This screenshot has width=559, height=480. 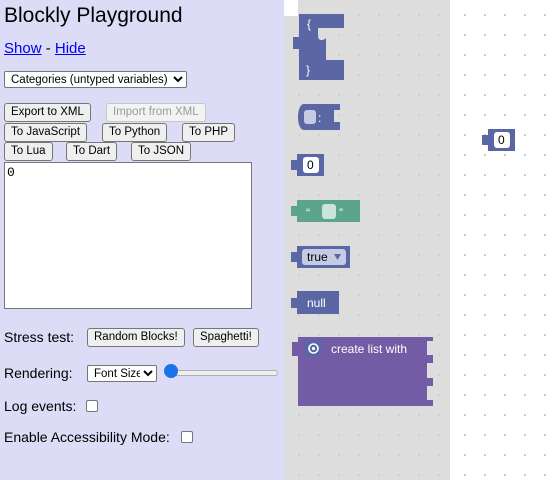 What do you see at coordinates (308, 213) in the screenshot?
I see `string-block-open-quote: “` at bounding box center [308, 213].